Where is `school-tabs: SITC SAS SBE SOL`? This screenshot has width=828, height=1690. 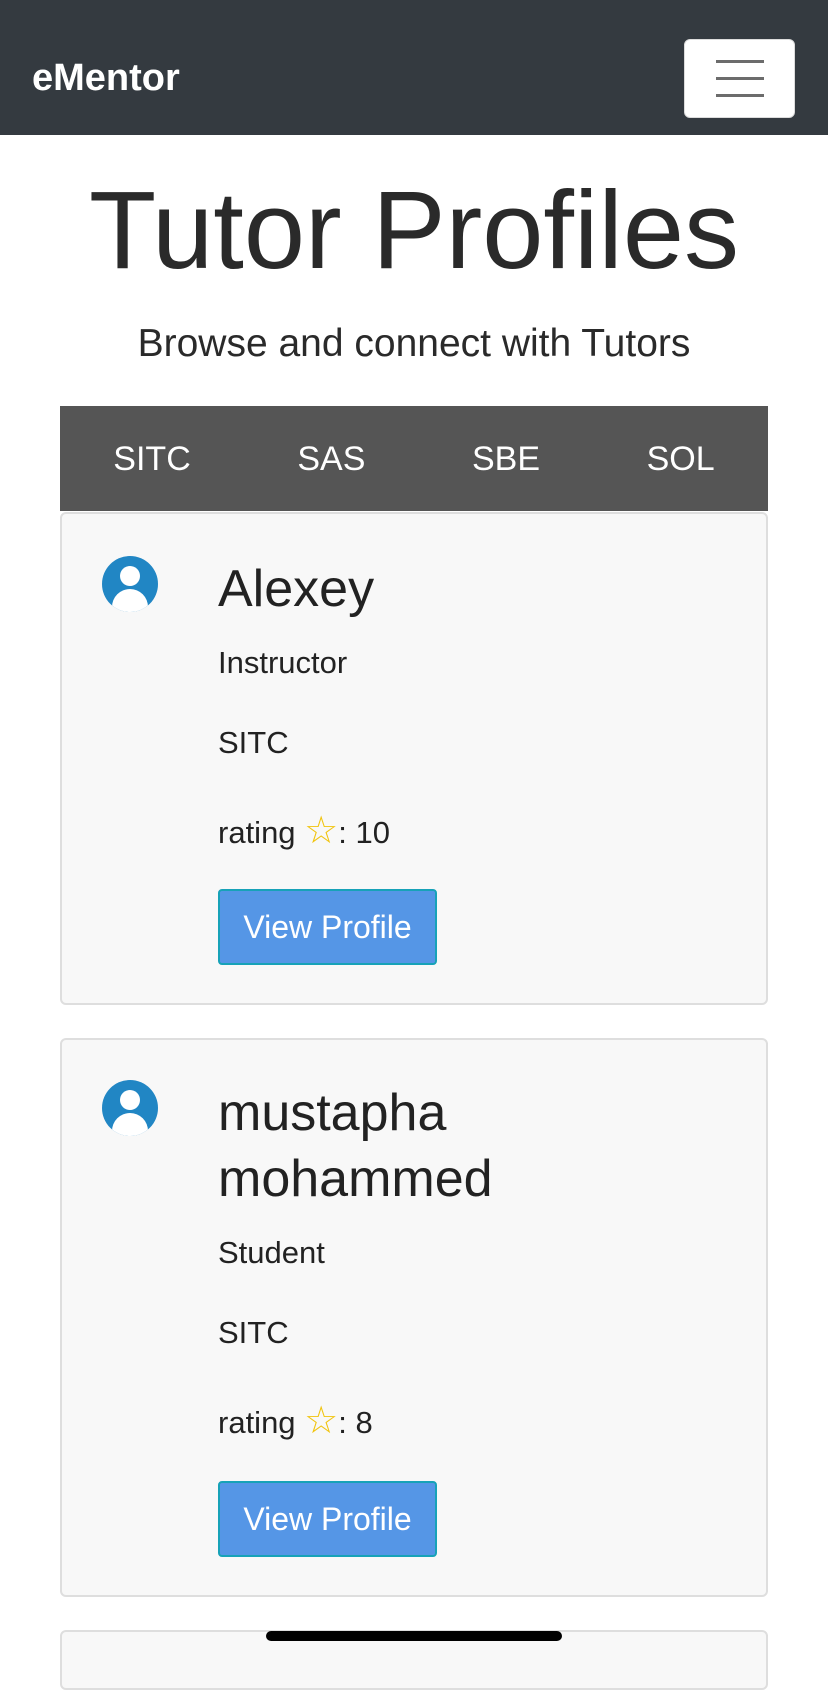
school-tabs: SITC SAS SBE SOL is located at coordinates (414, 458).